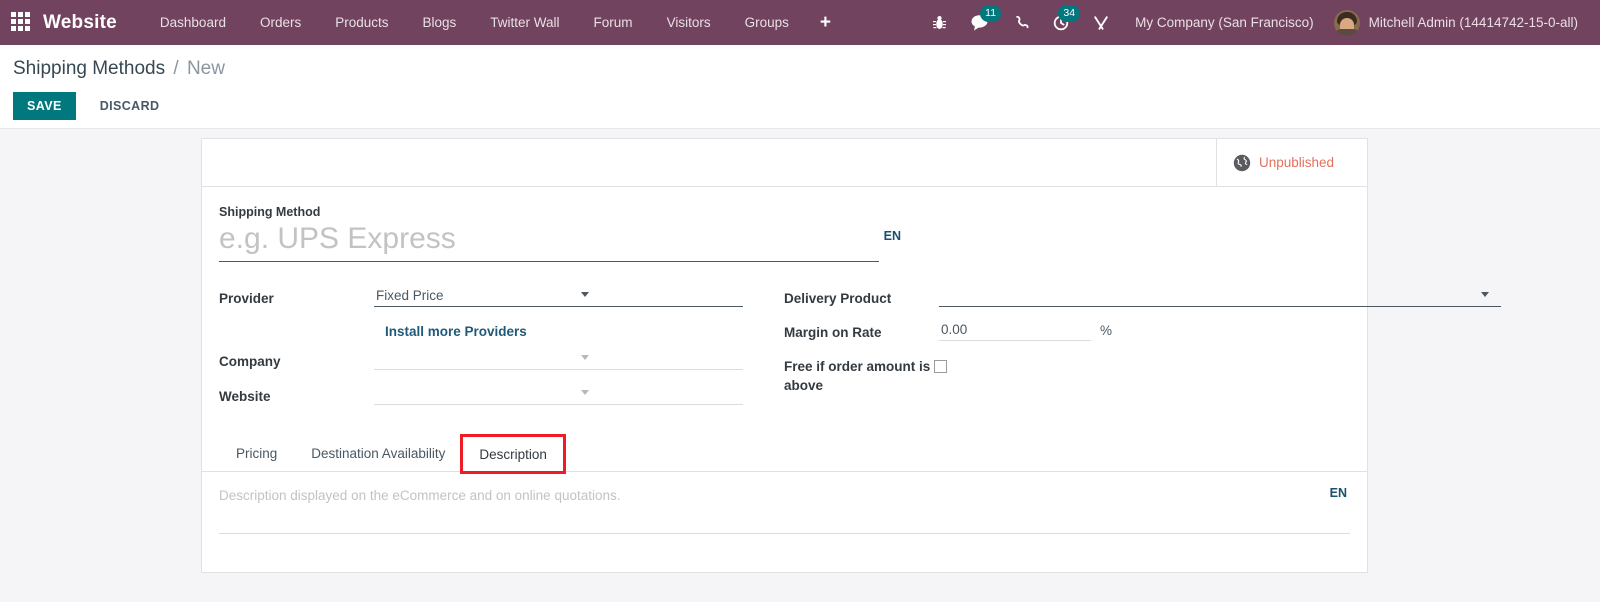 This screenshot has width=1600, height=602. I want to click on delivery-product-label: Delivery Product, so click(838, 298).